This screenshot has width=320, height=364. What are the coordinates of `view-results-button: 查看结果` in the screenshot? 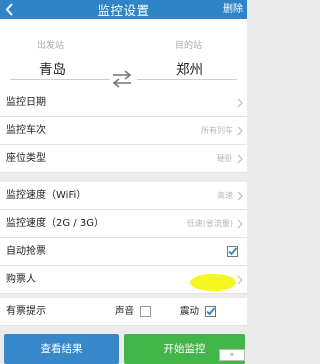 It's located at (61, 349).